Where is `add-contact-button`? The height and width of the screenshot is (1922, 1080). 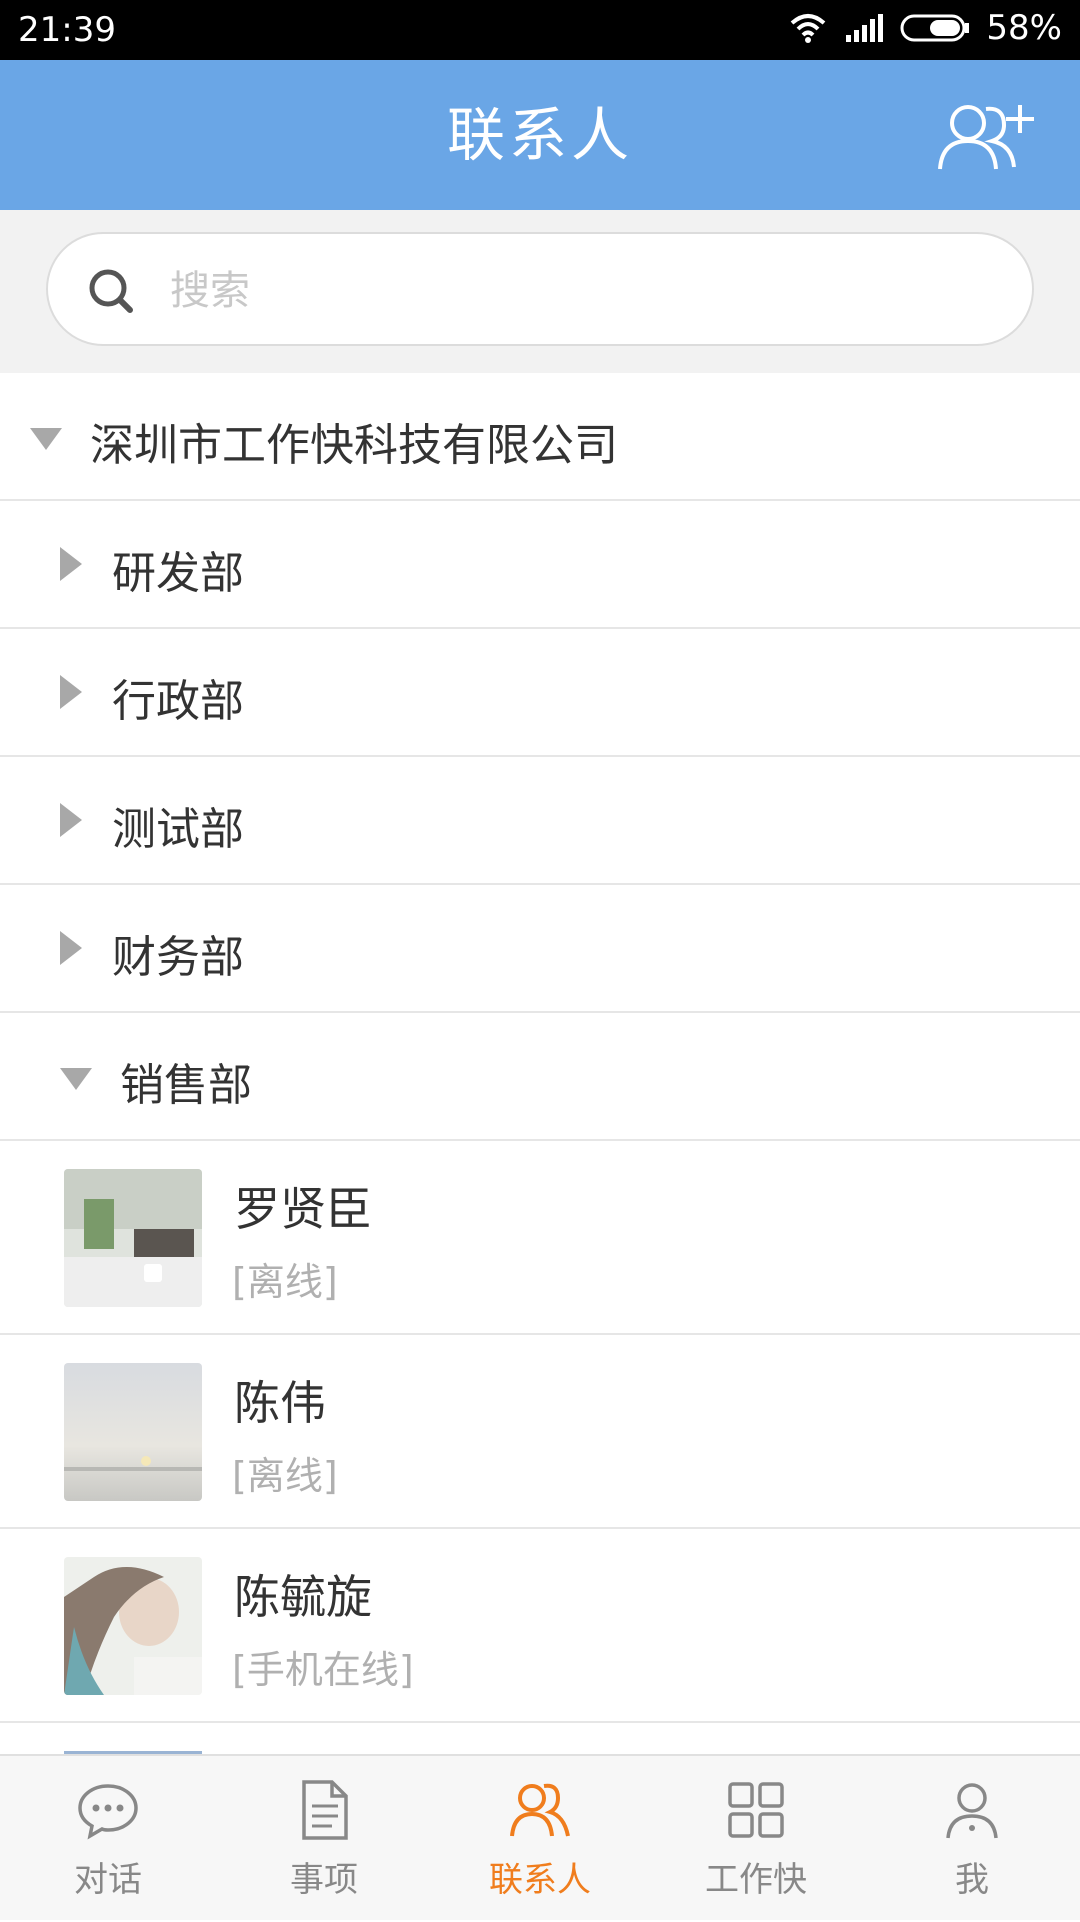 add-contact-button is located at coordinates (989, 136).